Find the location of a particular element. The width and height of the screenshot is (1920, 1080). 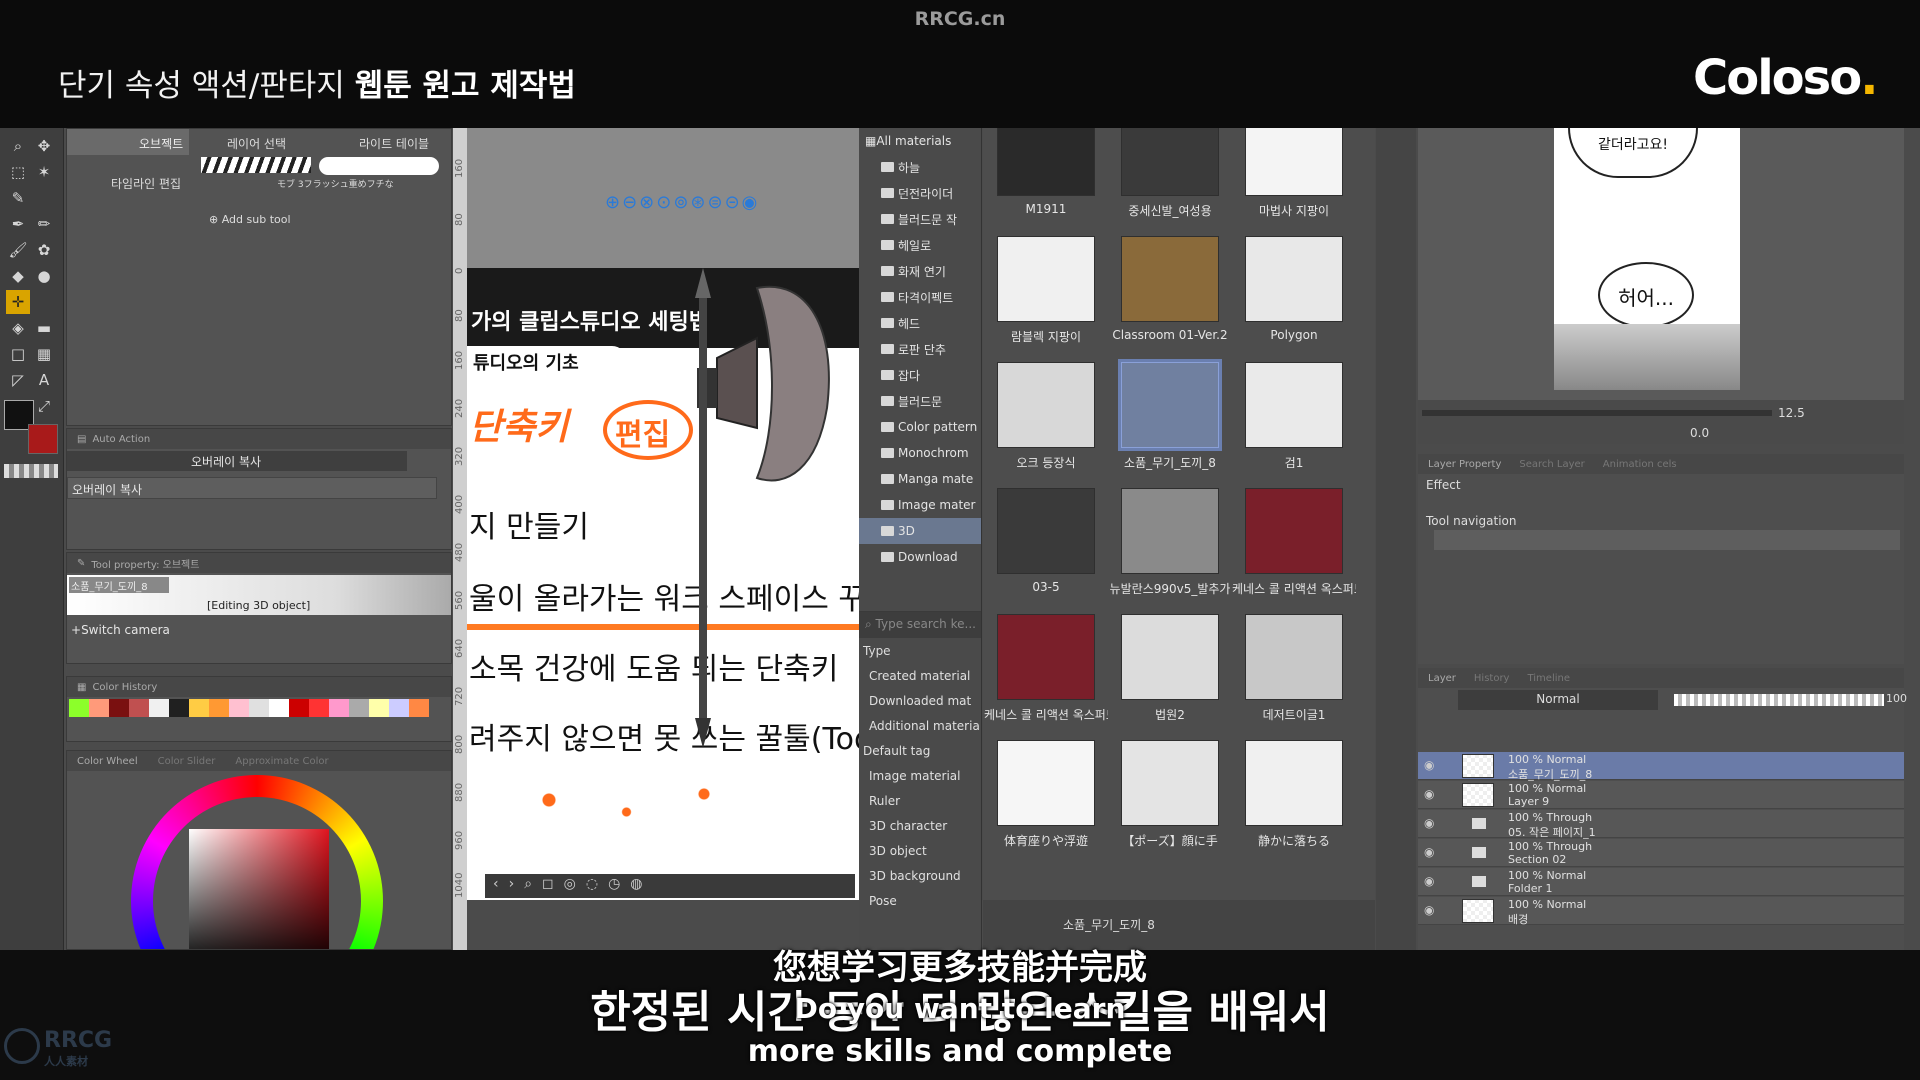

material-tag: Pose is located at coordinates (920, 900).